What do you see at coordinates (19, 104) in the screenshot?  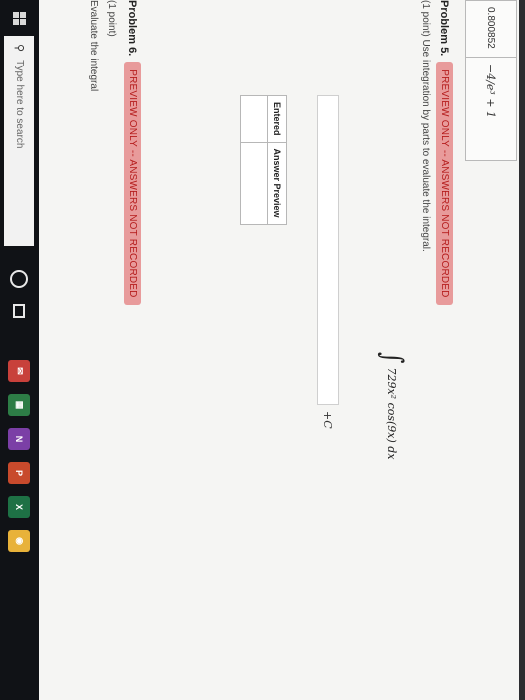 I see `search-placeholder: Type here to search` at bounding box center [19, 104].